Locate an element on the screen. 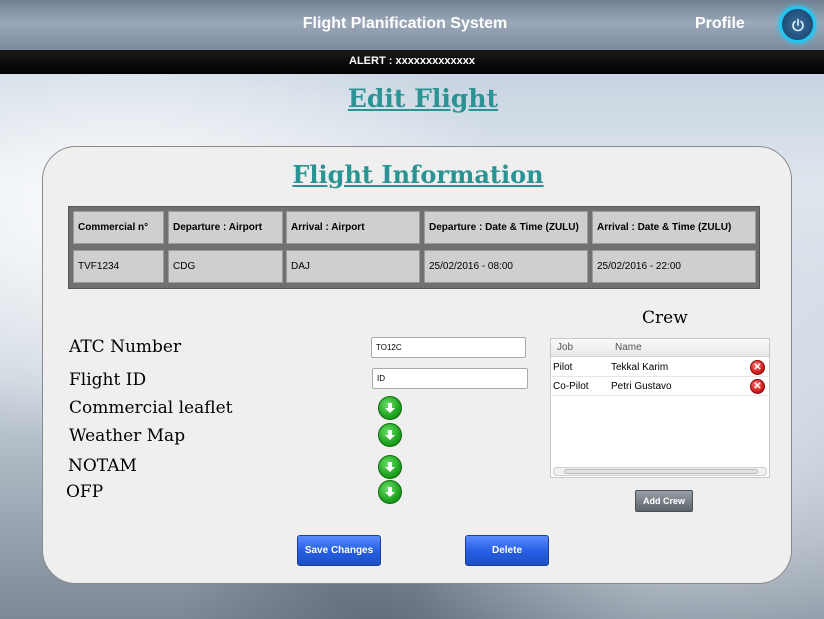  crew-table-header: Job Name is located at coordinates (660, 348).